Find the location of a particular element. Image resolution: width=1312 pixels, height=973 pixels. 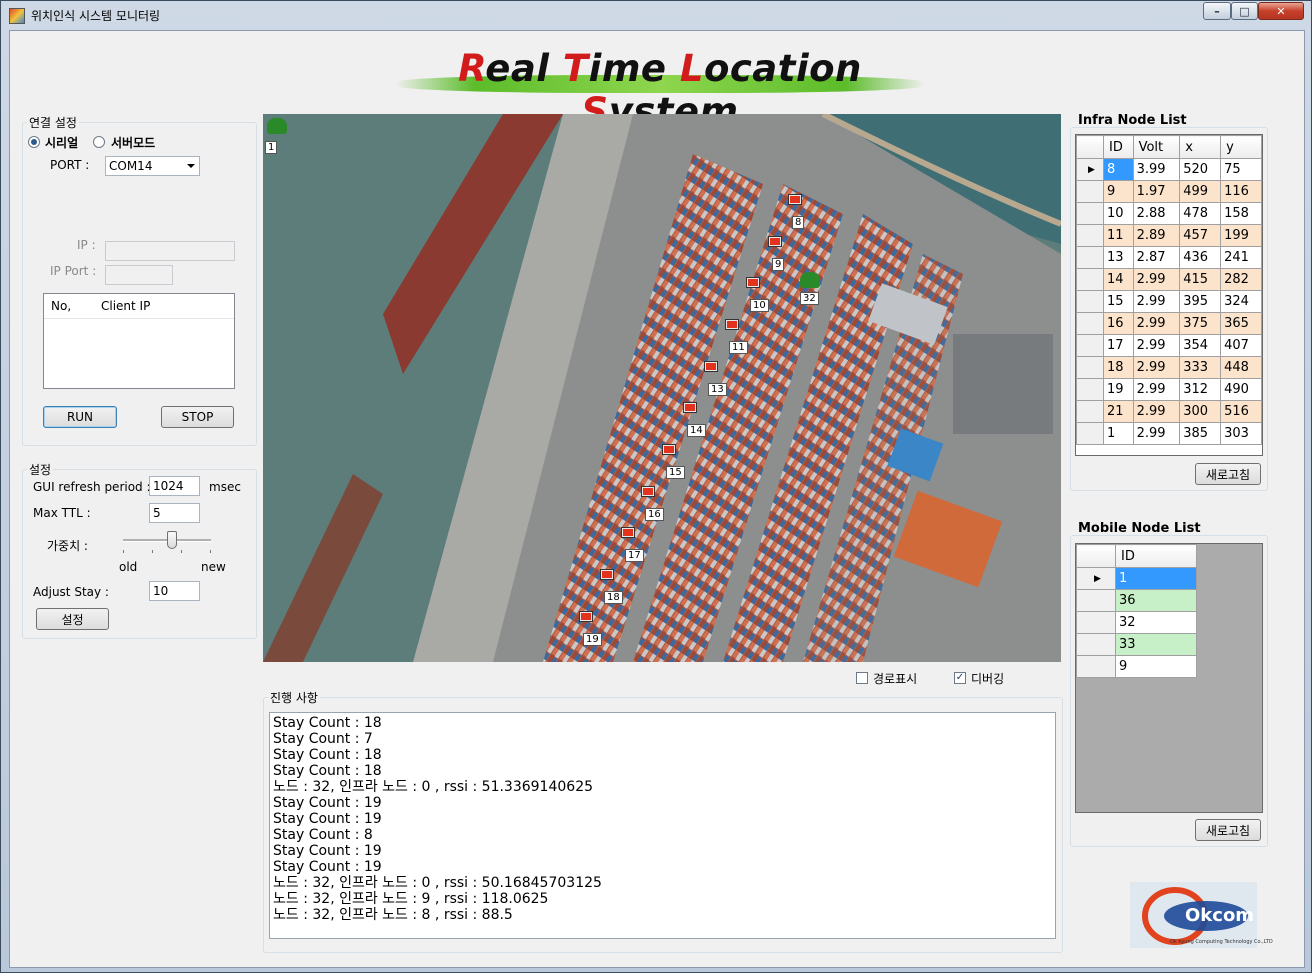

infra-cell: 116 is located at coordinates (1241, 191).